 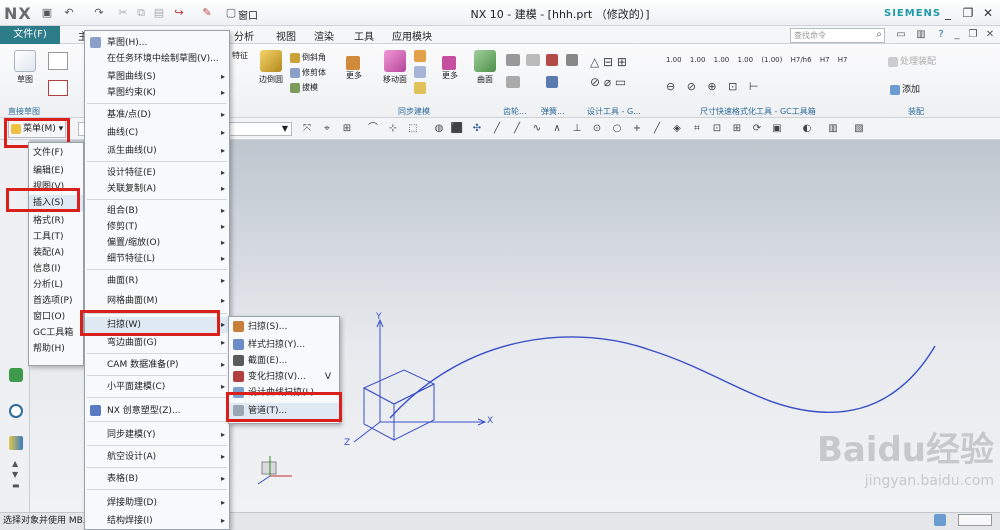 What do you see at coordinates (157, 77) in the screenshot?
I see `insert-menu-item: 草图曲线(S) ▸` at bounding box center [157, 77].